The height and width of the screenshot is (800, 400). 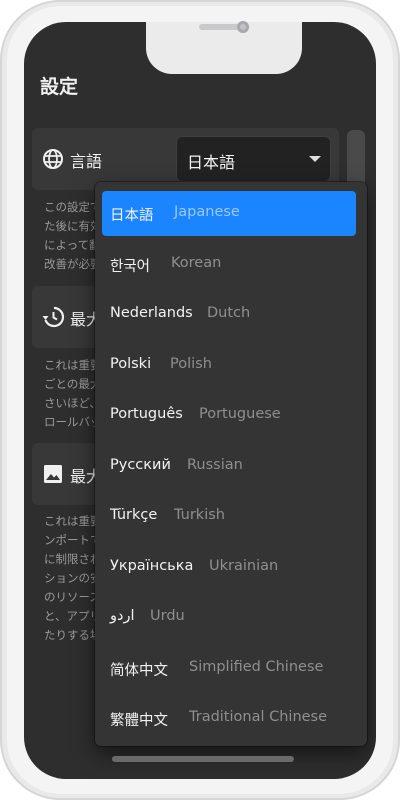 What do you see at coordinates (139, 671) in the screenshot?
I see `option-native-name: 简体中文` at bounding box center [139, 671].